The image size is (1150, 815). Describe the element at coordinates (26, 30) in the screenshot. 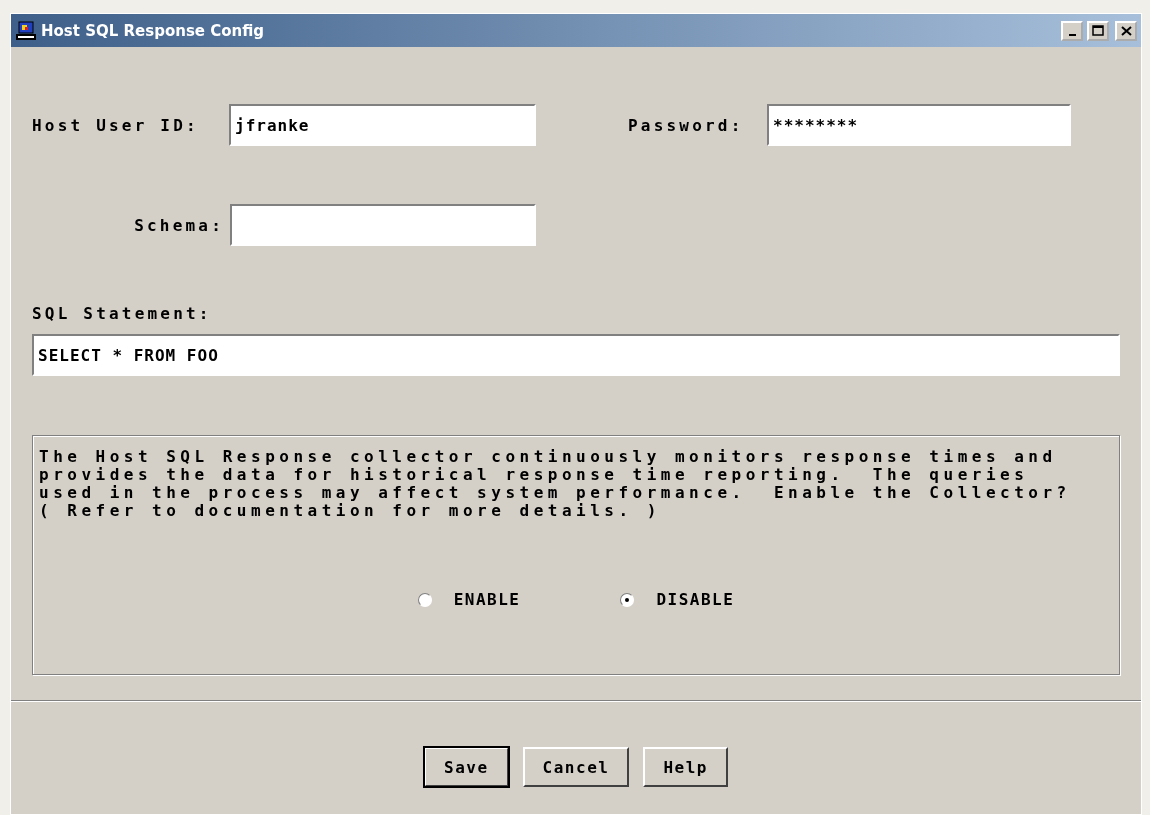

I see `computer-icon` at that location.